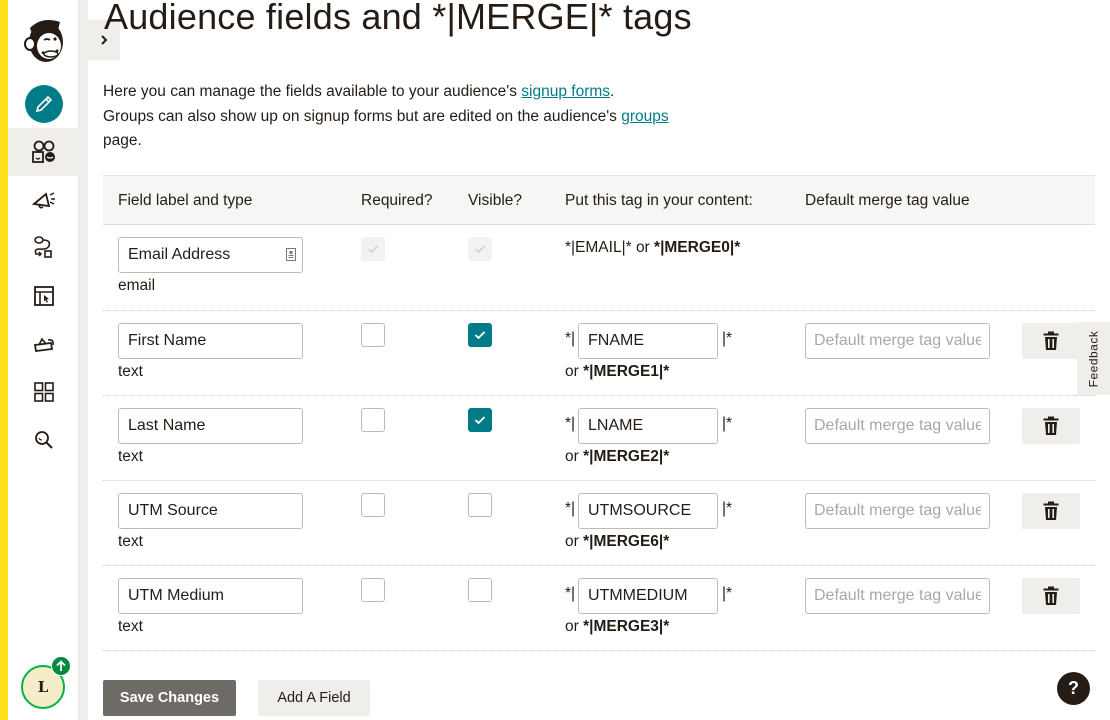  Describe the element at coordinates (659, 200) in the screenshot. I see `header-tag: Put this tag in your content:` at that location.